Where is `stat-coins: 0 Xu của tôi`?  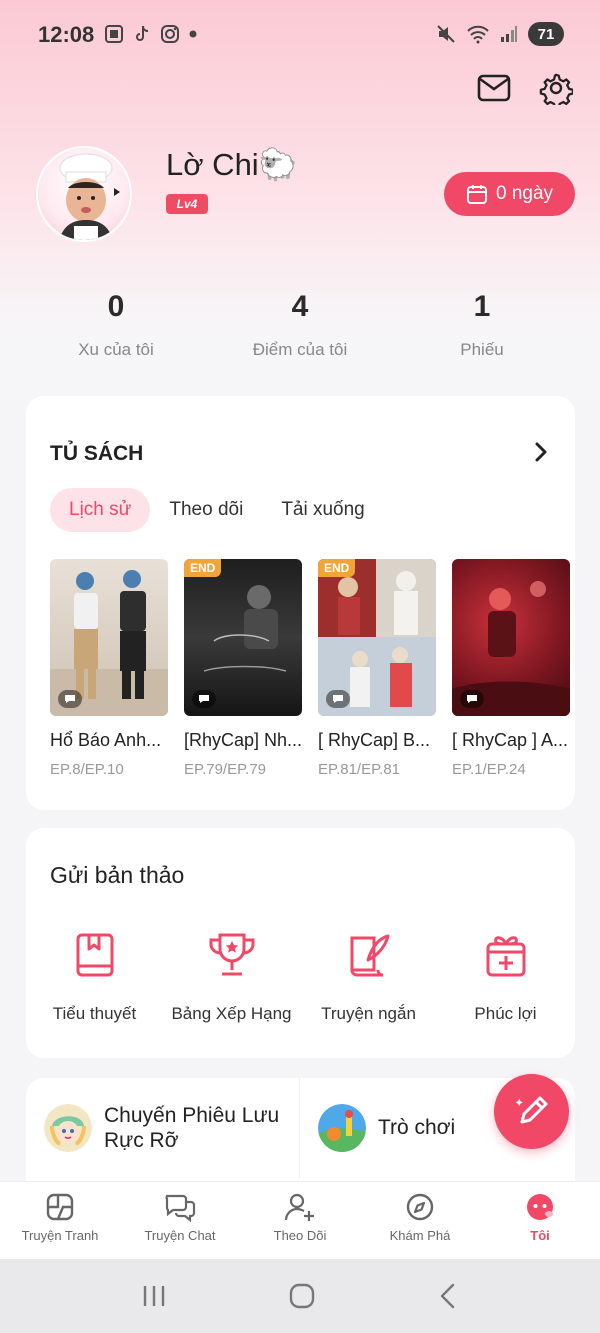 stat-coins: 0 Xu của tôi is located at coordinates (116, 325).